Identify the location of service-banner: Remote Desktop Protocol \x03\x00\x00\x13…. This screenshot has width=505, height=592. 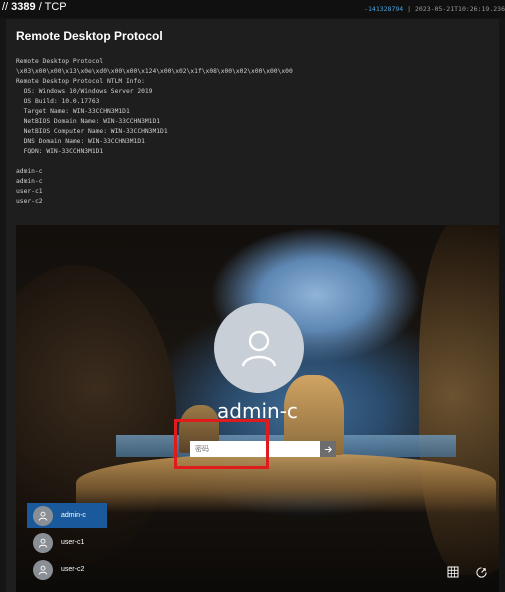
(154, 131).